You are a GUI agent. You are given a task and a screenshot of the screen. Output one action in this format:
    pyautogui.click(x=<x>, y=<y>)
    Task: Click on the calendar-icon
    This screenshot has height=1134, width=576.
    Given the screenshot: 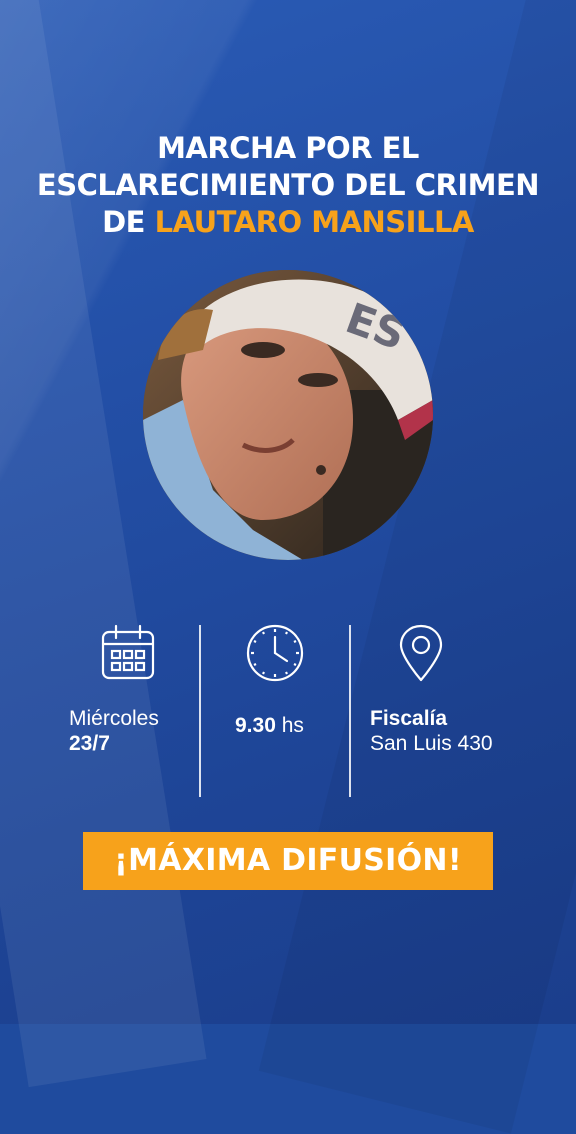 What is the action you would take?
    pyautogui.click(x=128, y=654)
    